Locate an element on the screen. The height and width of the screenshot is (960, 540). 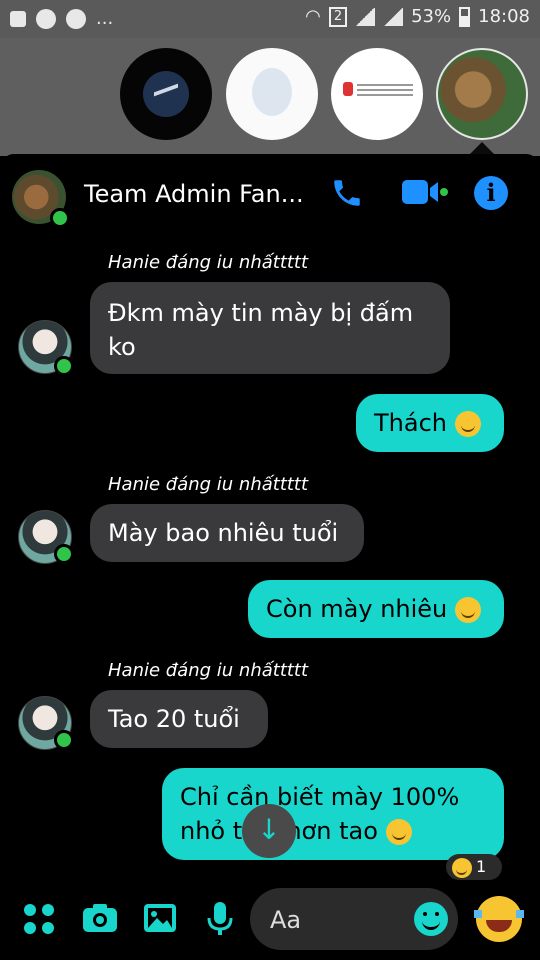
message-incoming: Mày bao nhiêu tuổi is located at coordinates (227, 533).